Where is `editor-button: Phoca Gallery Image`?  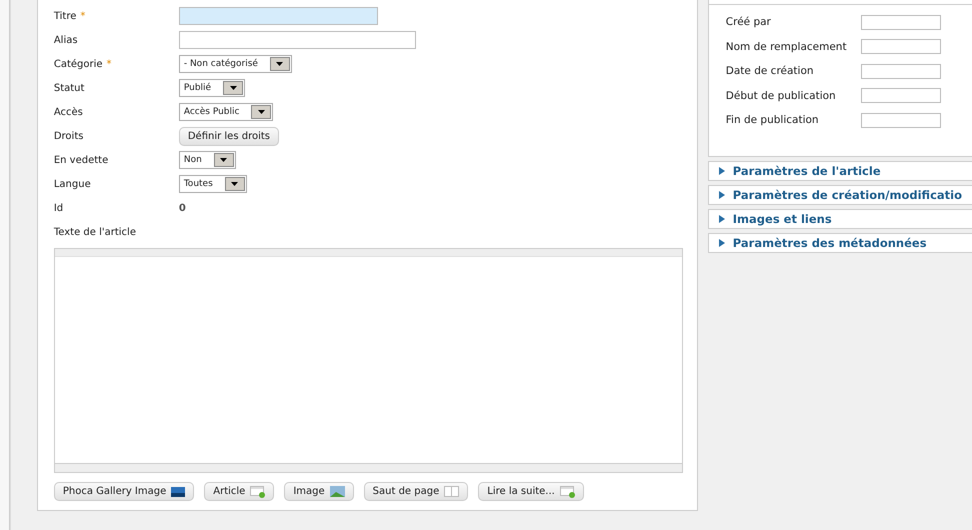 editor-button: Phoca Gallery Image is located at coordinates (124, 491).